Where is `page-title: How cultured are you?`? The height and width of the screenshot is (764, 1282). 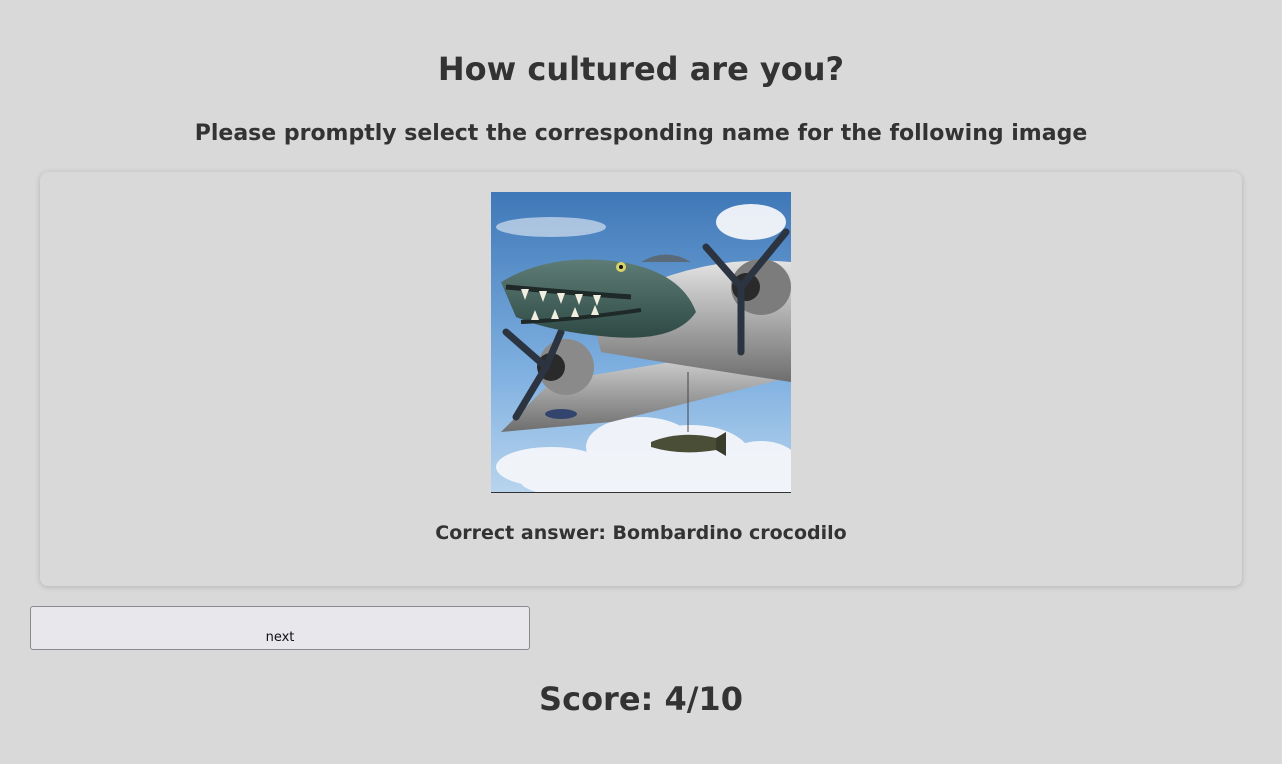
page-title: How cultured are you? is located at coordinates (641, 69).